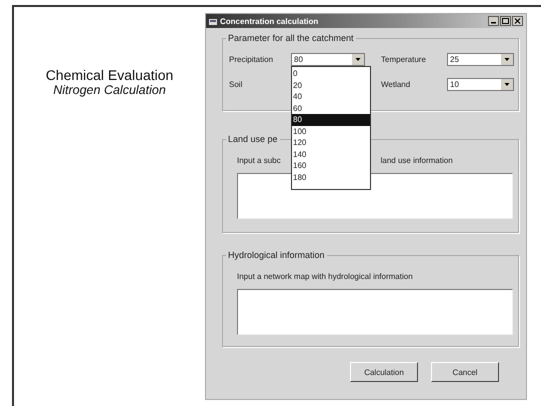 This screenshot has width=541, height=406. What do you see at coordinates (331, 96) in the screenshot?
I see `dropdown-option: 40` at bounding box center [331, 96].